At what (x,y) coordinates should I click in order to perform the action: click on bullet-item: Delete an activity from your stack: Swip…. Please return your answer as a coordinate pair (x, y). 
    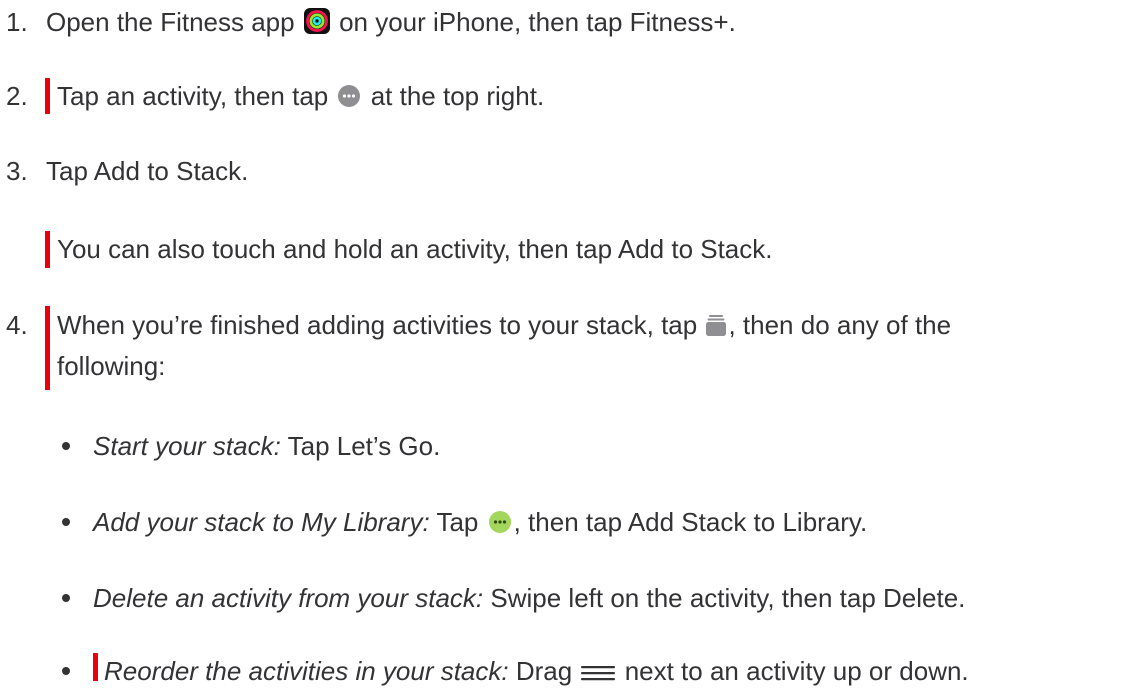
    Looking at the image, I should click on (529, 598).